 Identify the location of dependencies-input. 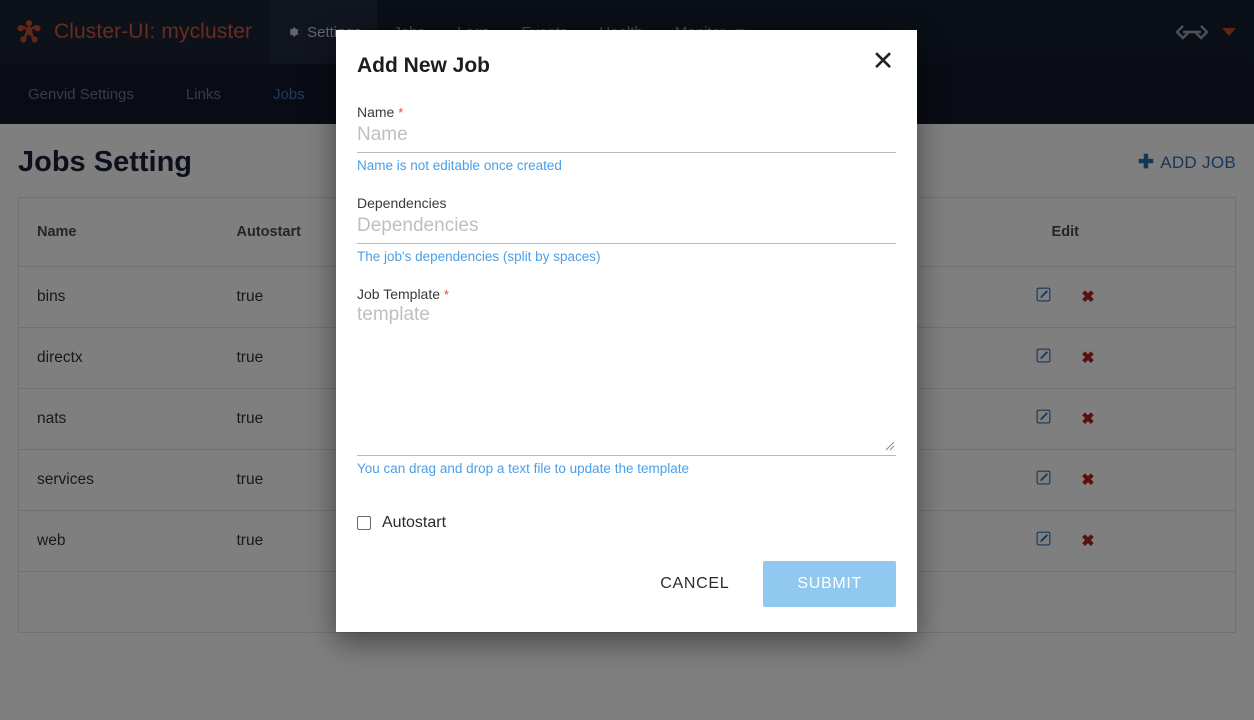
(626, 228).